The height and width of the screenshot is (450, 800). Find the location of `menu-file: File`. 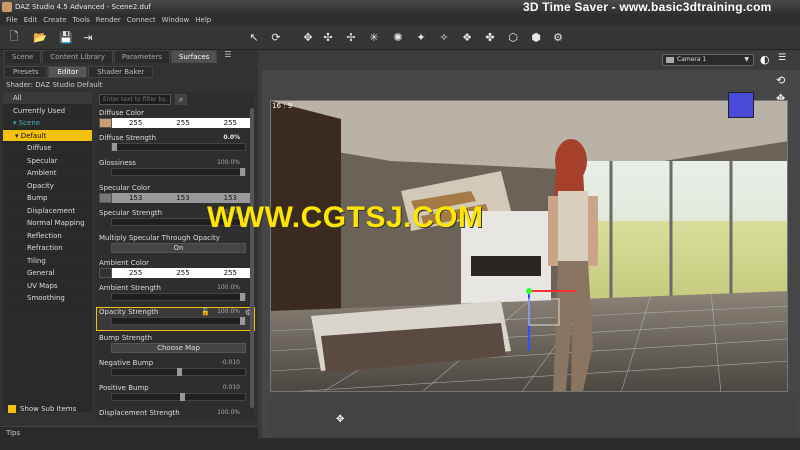

menu-file: File is located at coordinates (12, 20).